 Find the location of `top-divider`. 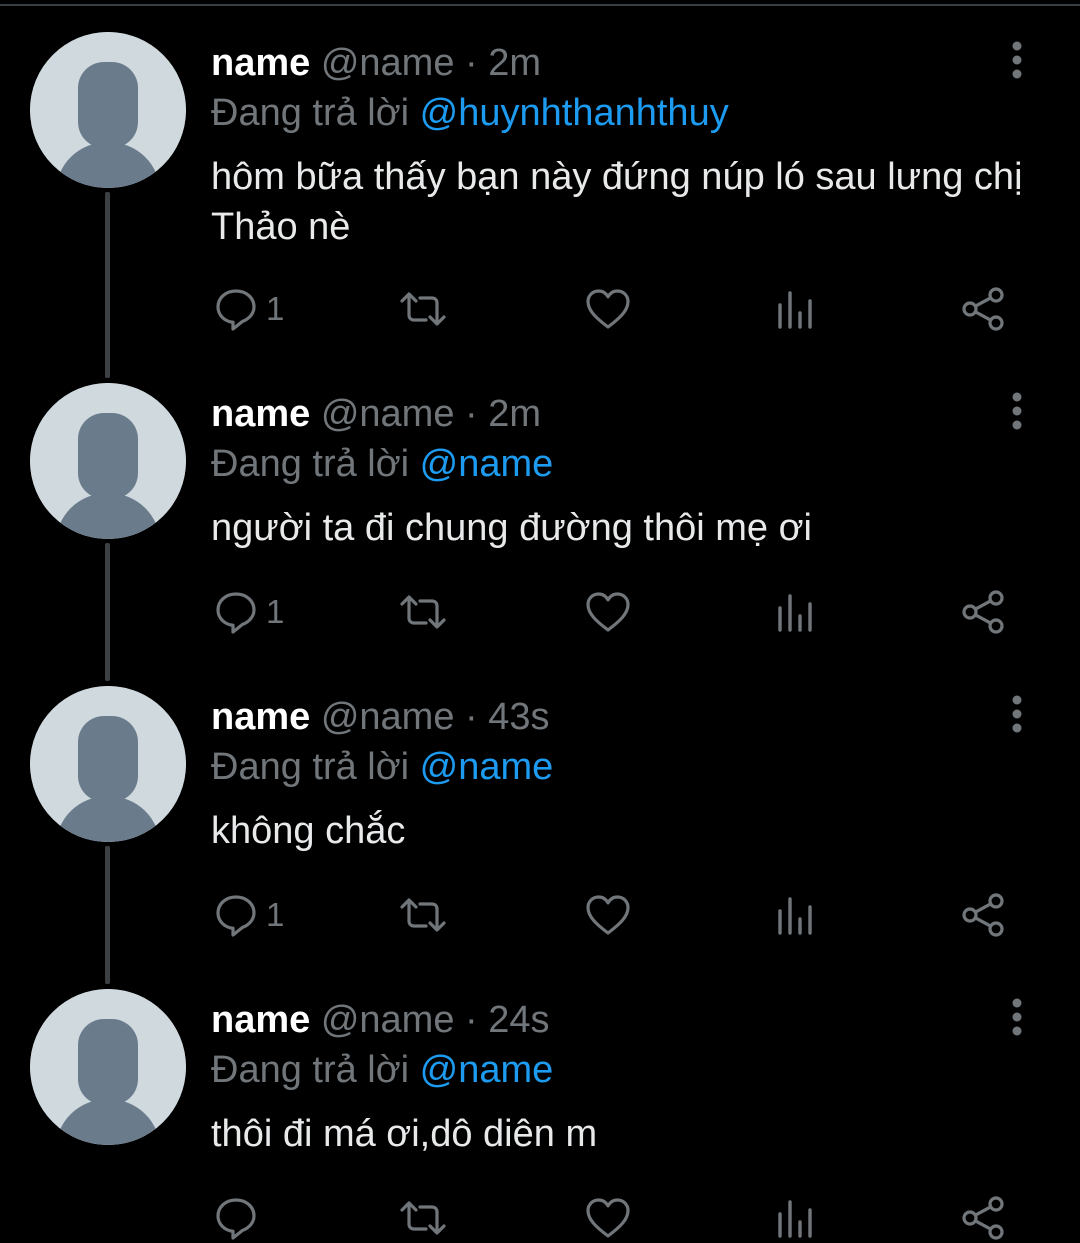

top-divider is located at coordinates (540, 5).